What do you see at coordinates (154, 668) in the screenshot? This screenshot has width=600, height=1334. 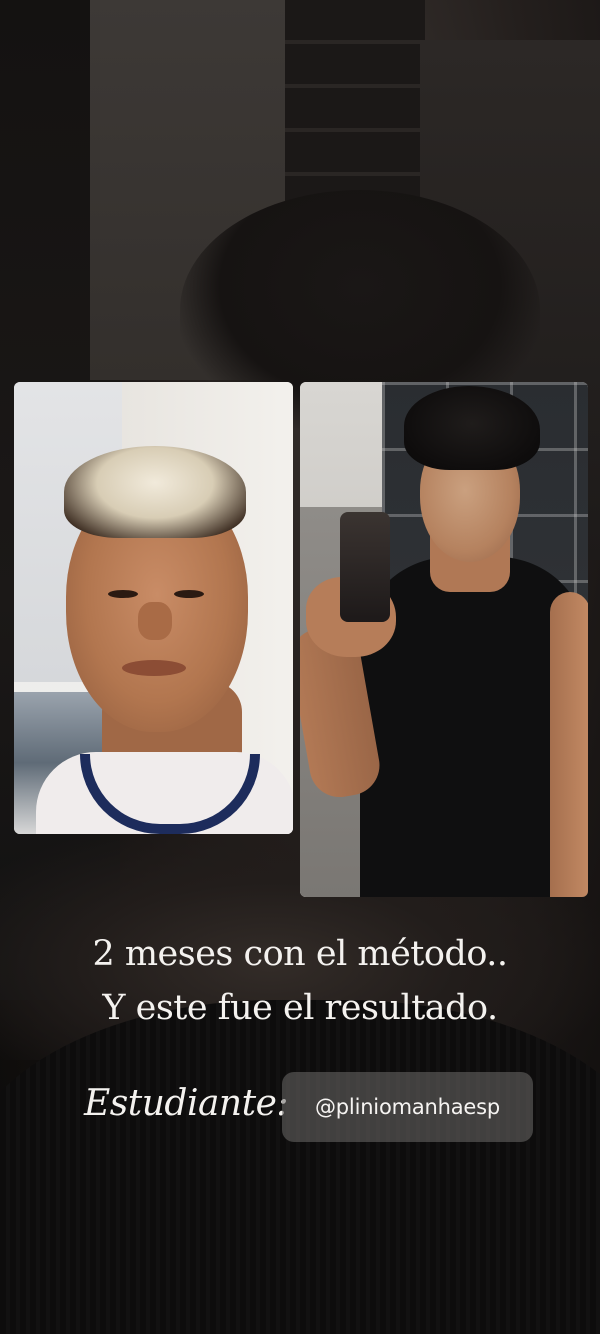 I see `before-photo-mouth` at bounding box center [154, 668].